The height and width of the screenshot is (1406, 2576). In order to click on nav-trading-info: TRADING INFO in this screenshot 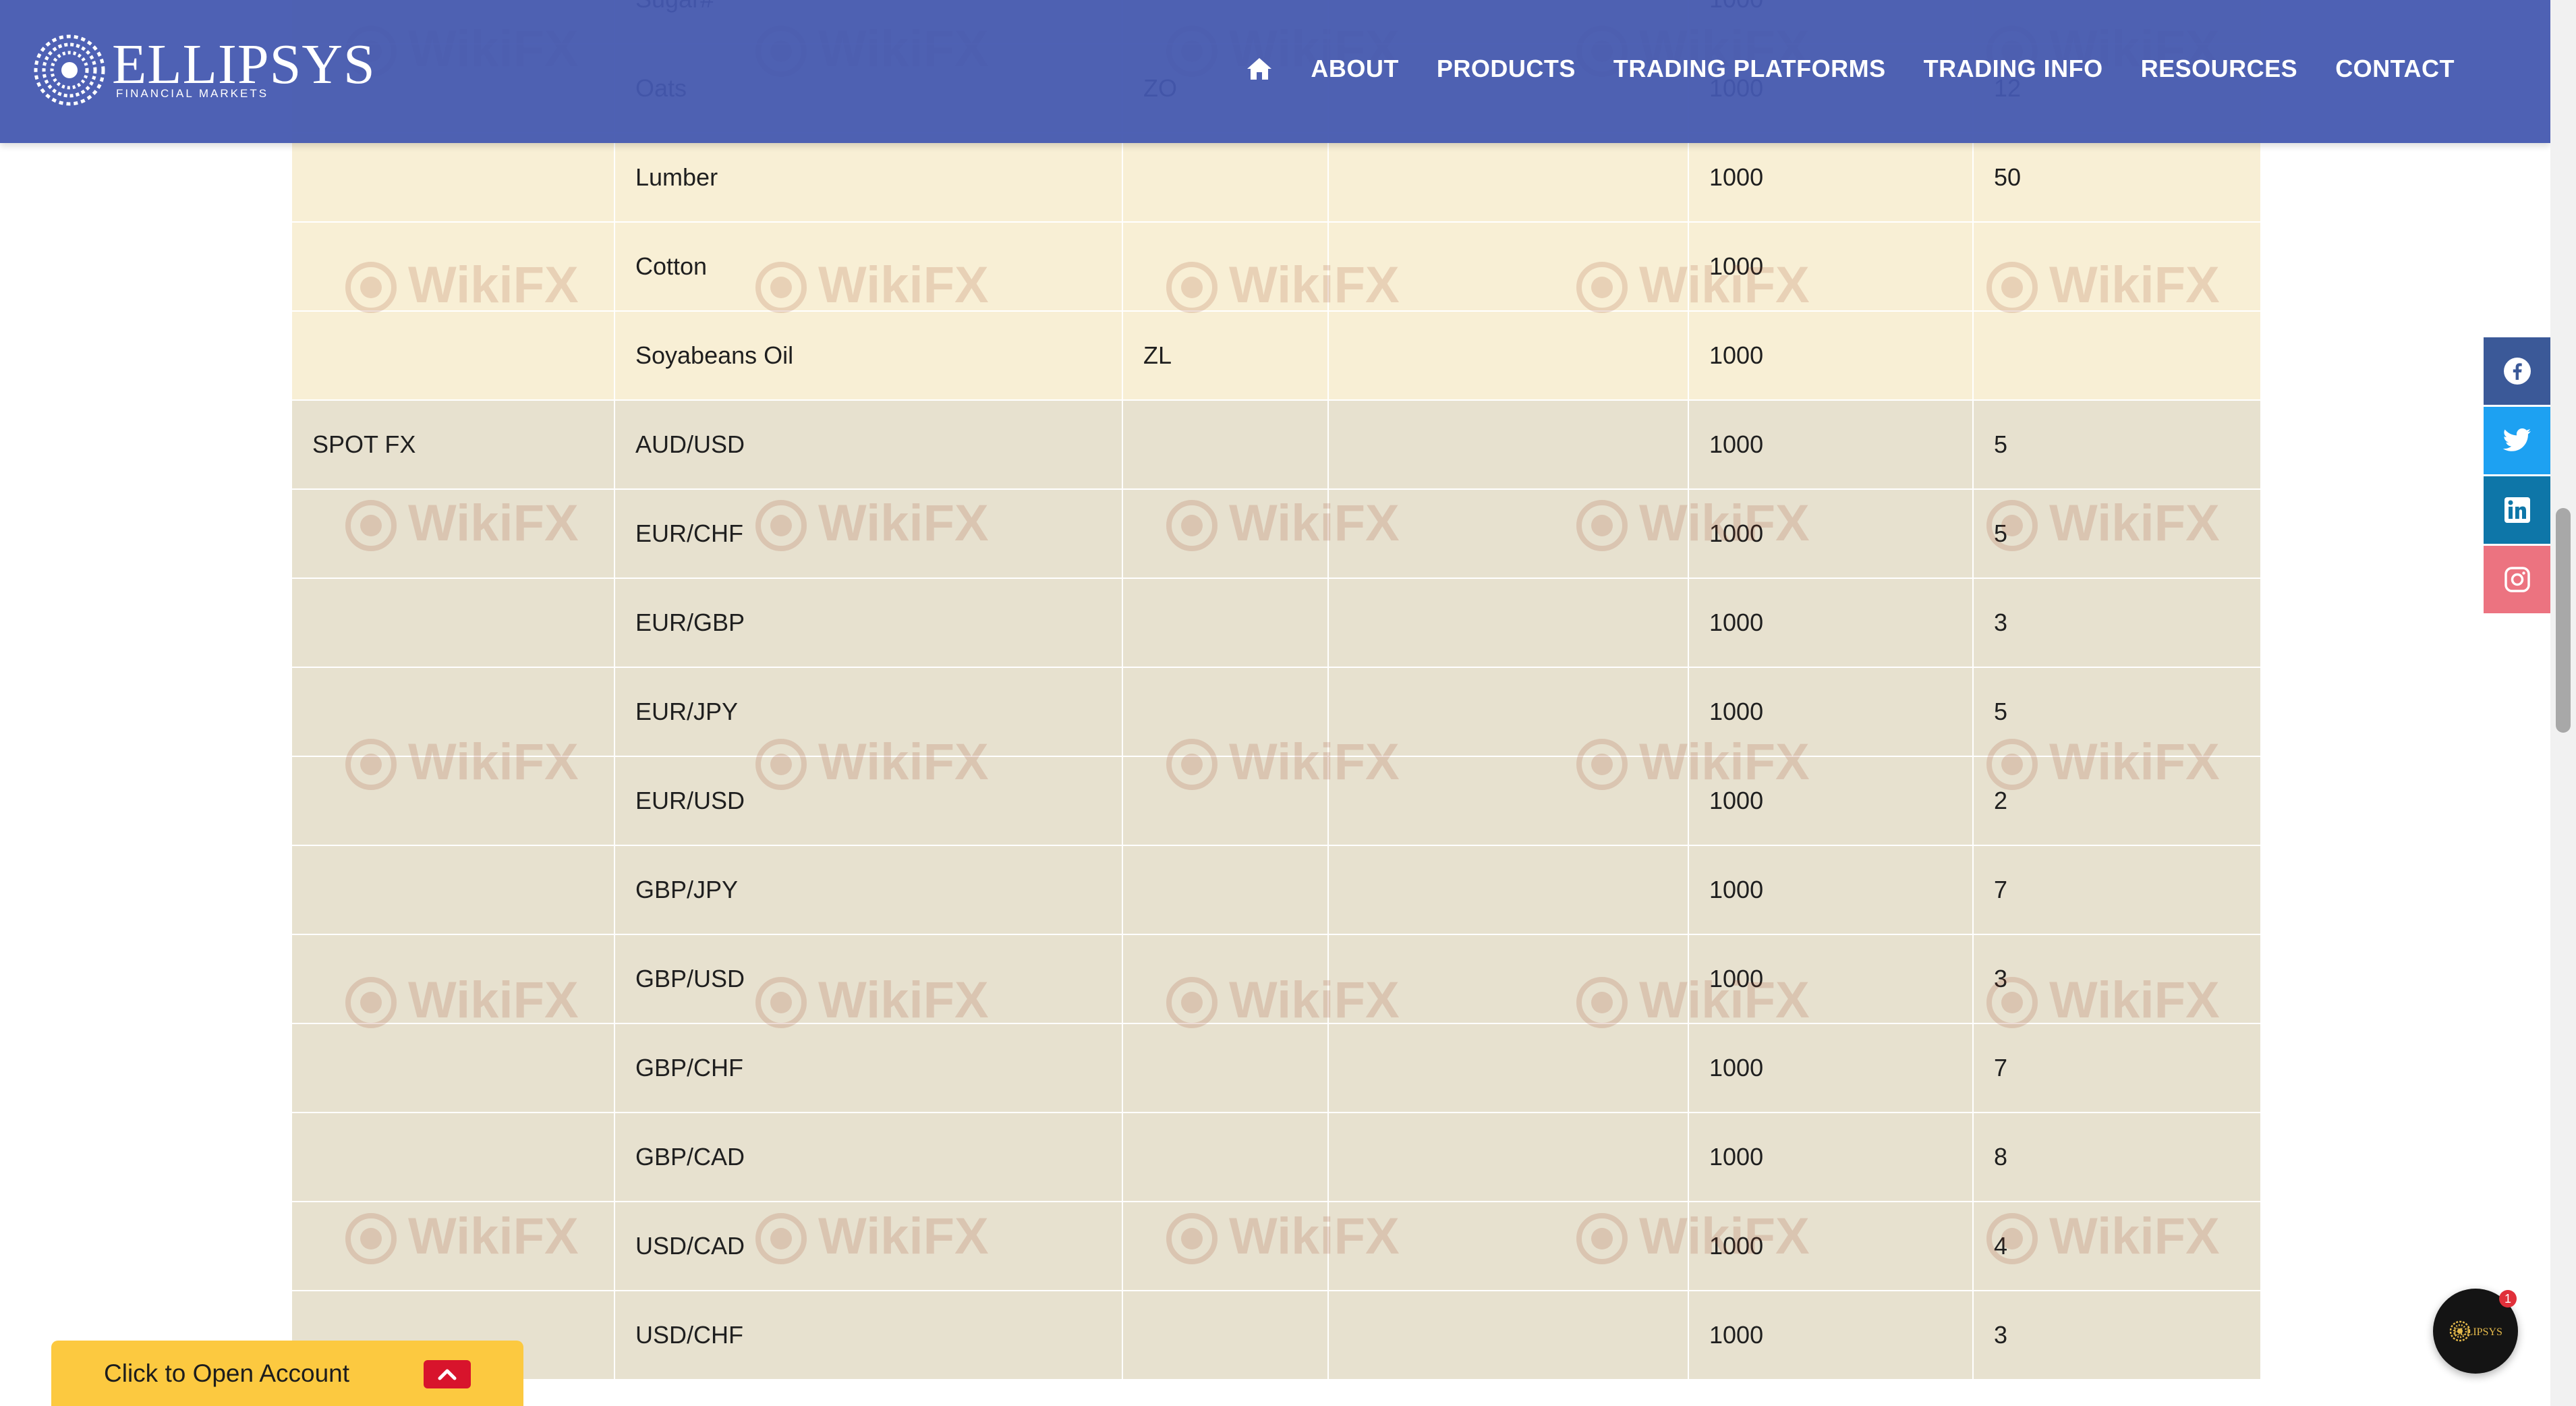, I will do `click(2013, 69)`.